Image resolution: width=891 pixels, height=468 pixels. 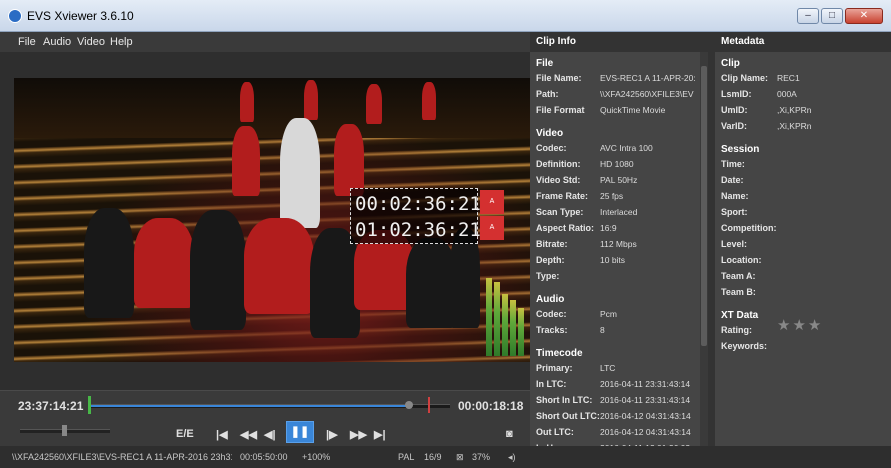 I want to click on field-value: QuickTime Movie, so click(x=633, y=110).